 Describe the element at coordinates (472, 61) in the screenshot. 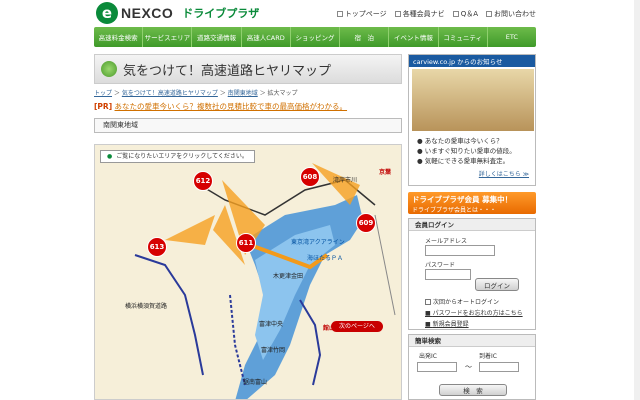

I see `ad-header: carview.co.jp からのお知らせ` at that location.